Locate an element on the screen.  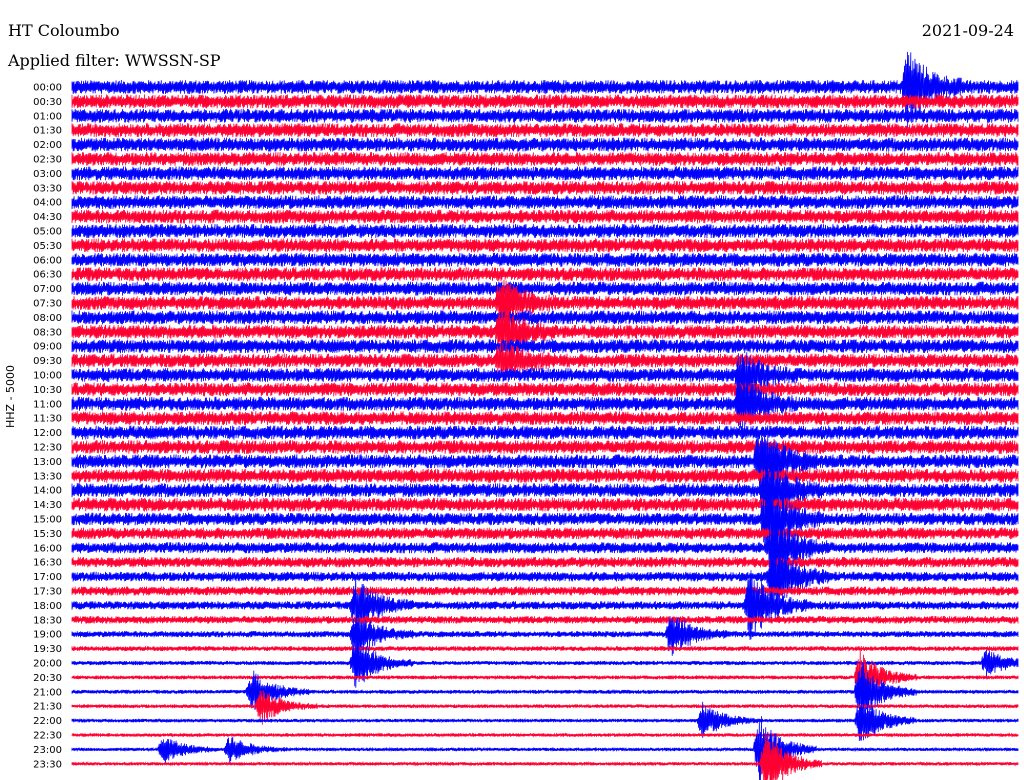
time-tick-2200: 22:00 is located at coordinates (47, 721).